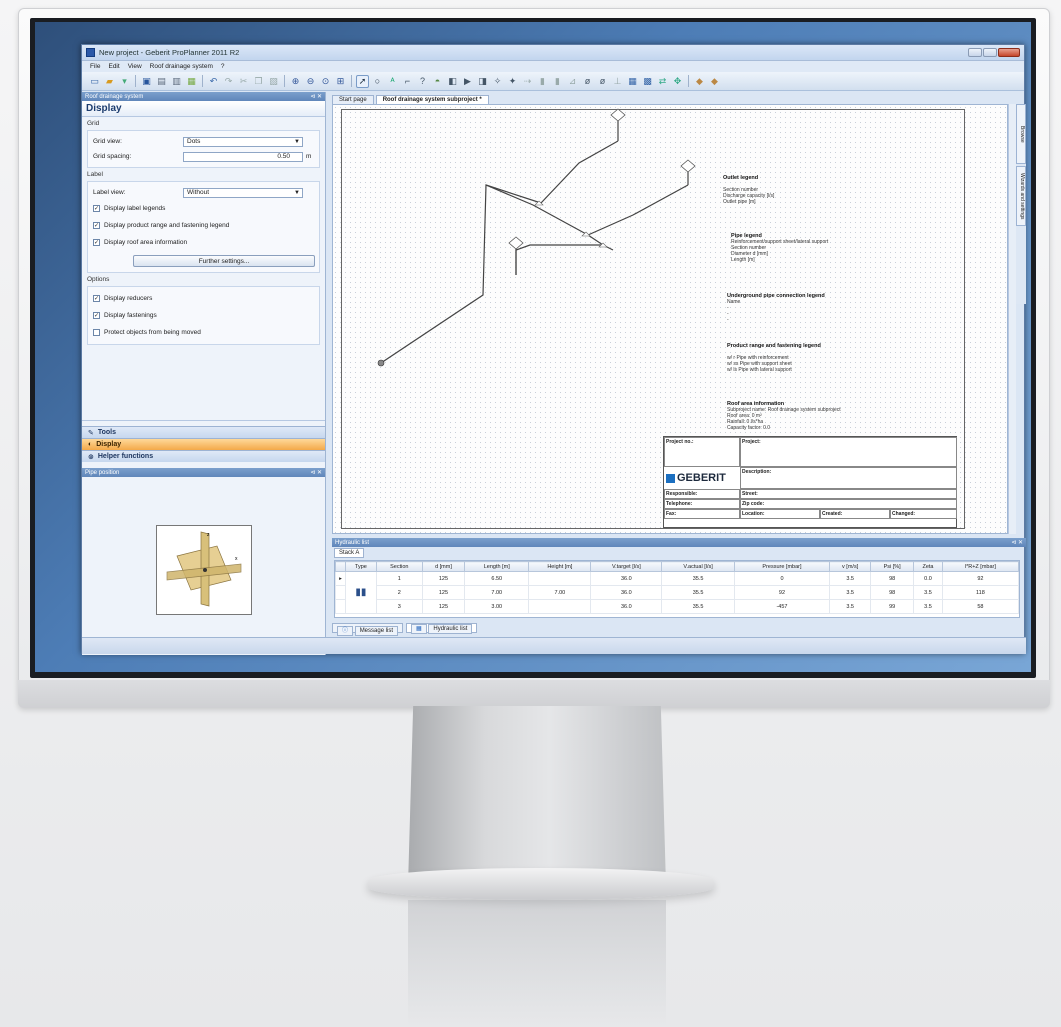  Describe the element at coordinates (1009, 52) in the screenshot. I see `close-button` at that location.